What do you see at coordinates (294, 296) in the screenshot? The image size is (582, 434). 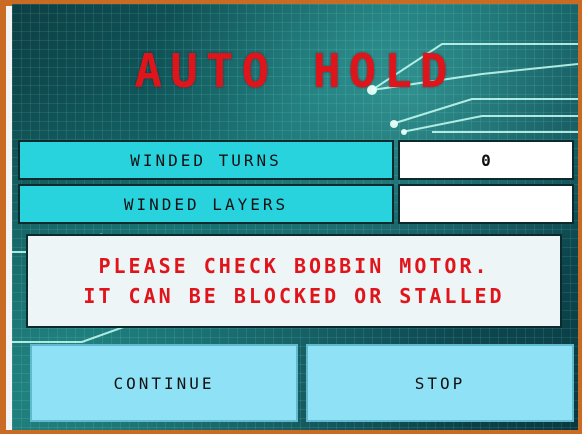 I see `alarm-message-line-2: IT CAN BE BLOCKED OR STALLED` at bounding box center [294, 296].